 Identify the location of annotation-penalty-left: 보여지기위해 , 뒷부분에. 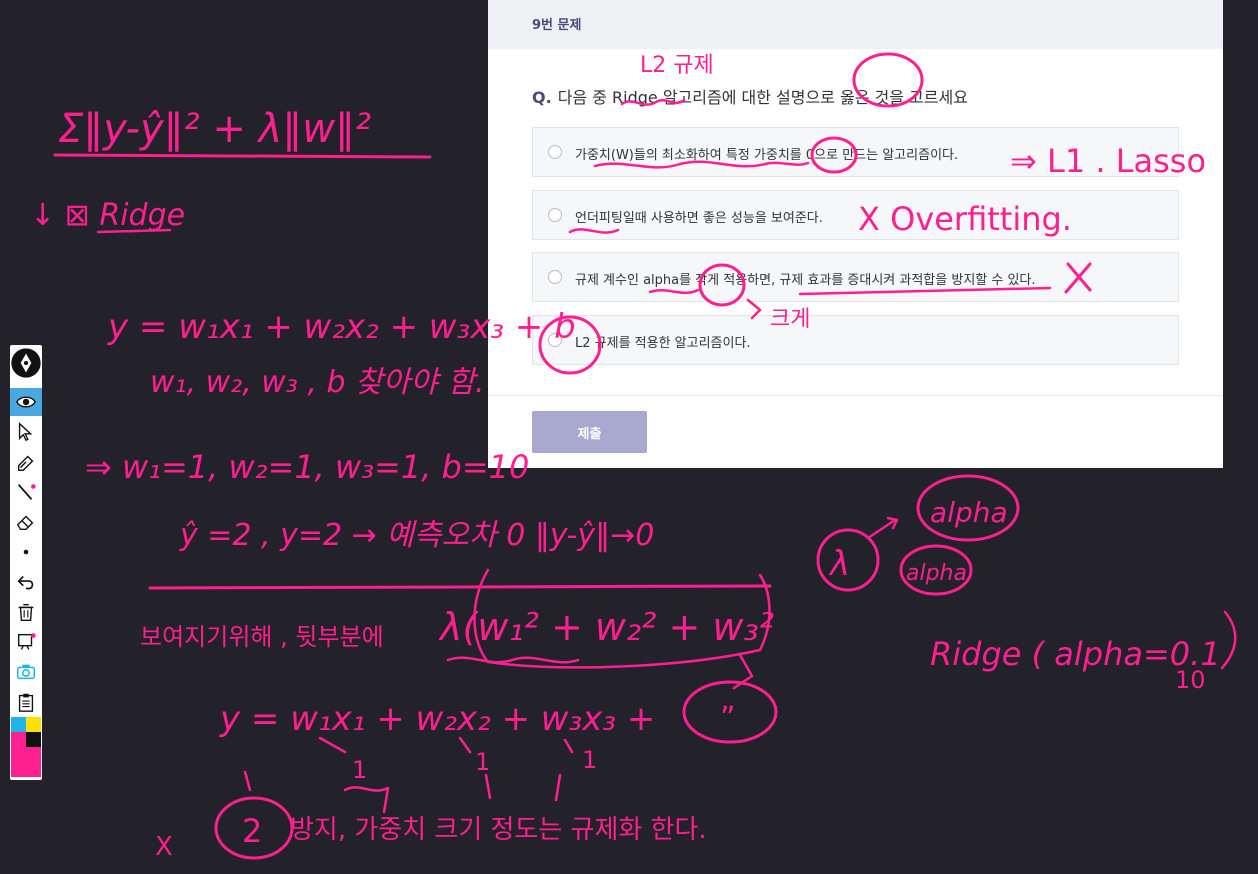
(262, 637).